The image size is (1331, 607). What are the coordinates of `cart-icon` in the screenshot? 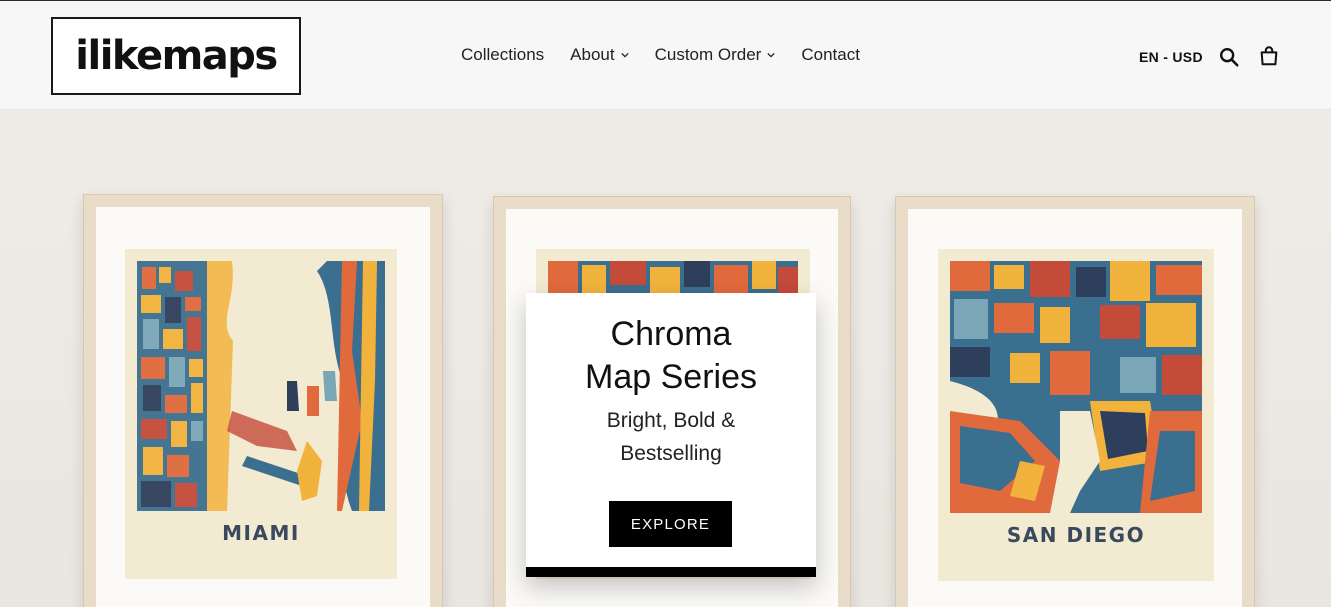 It's located at (1269, 56).